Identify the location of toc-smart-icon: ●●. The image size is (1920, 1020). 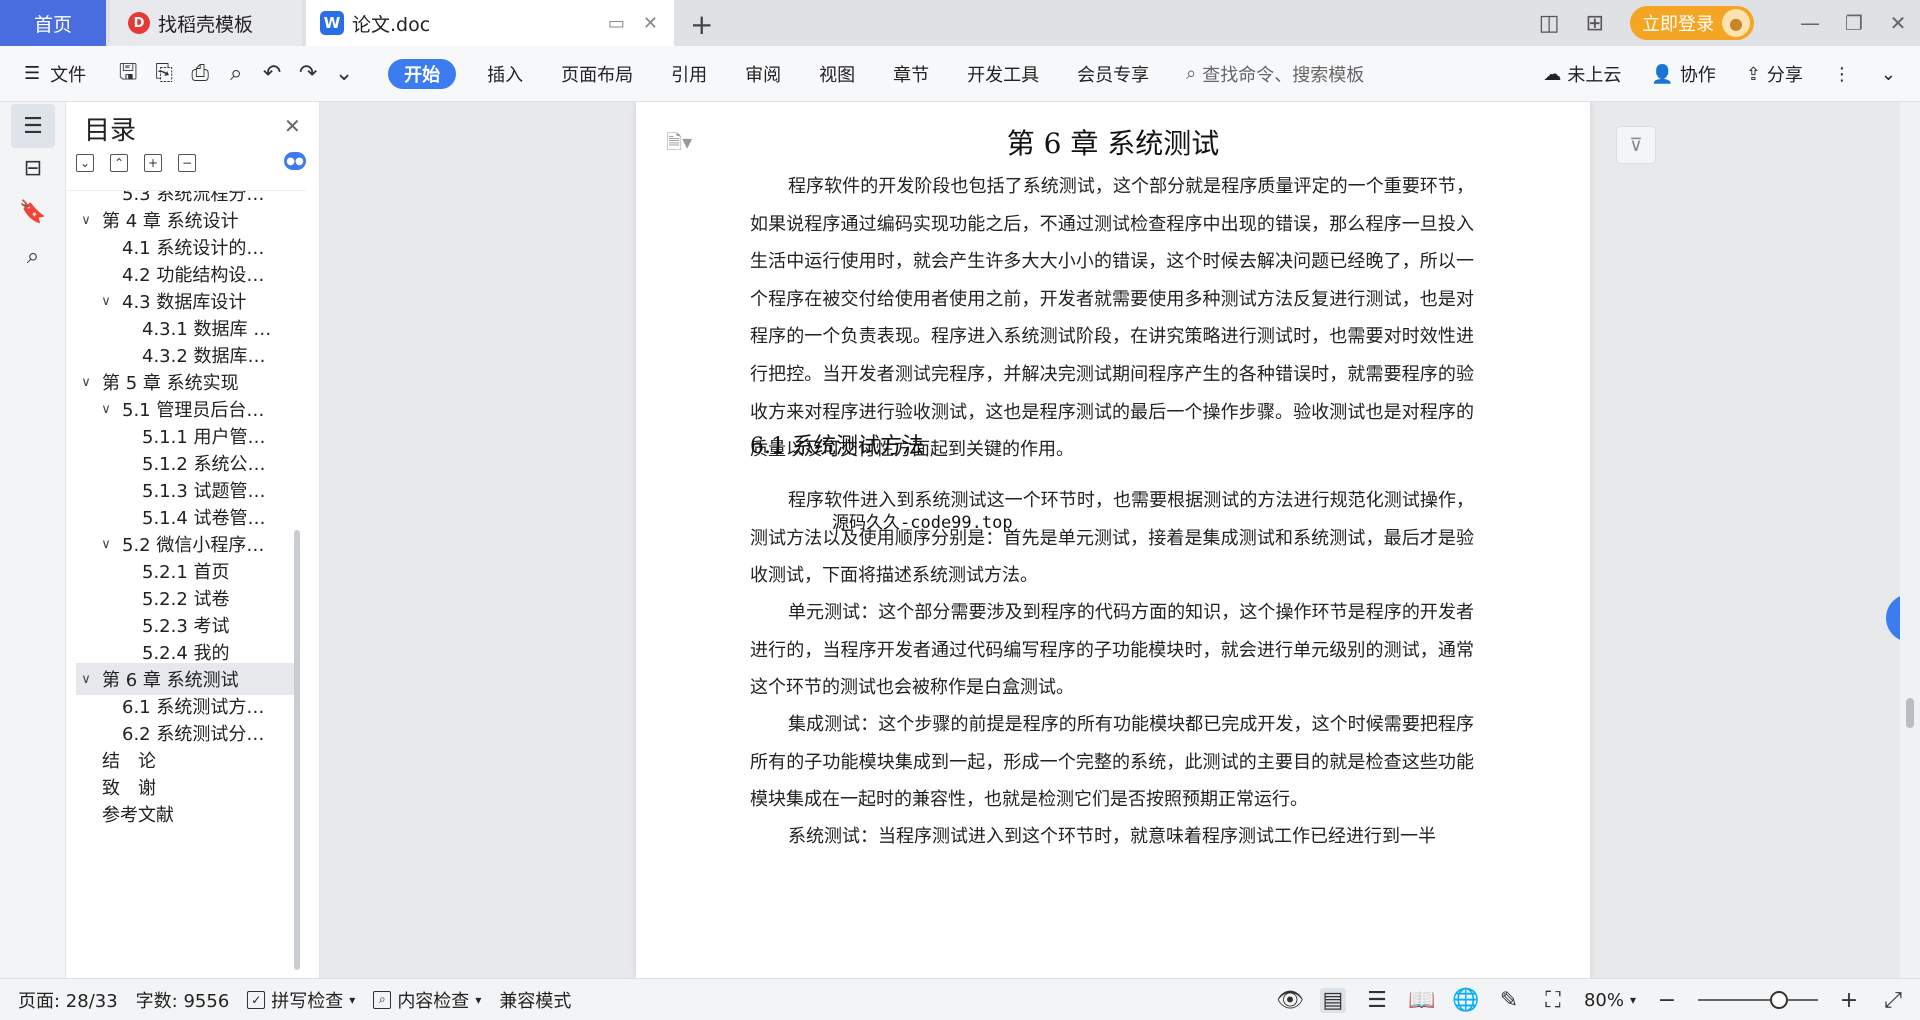
(295, 161).